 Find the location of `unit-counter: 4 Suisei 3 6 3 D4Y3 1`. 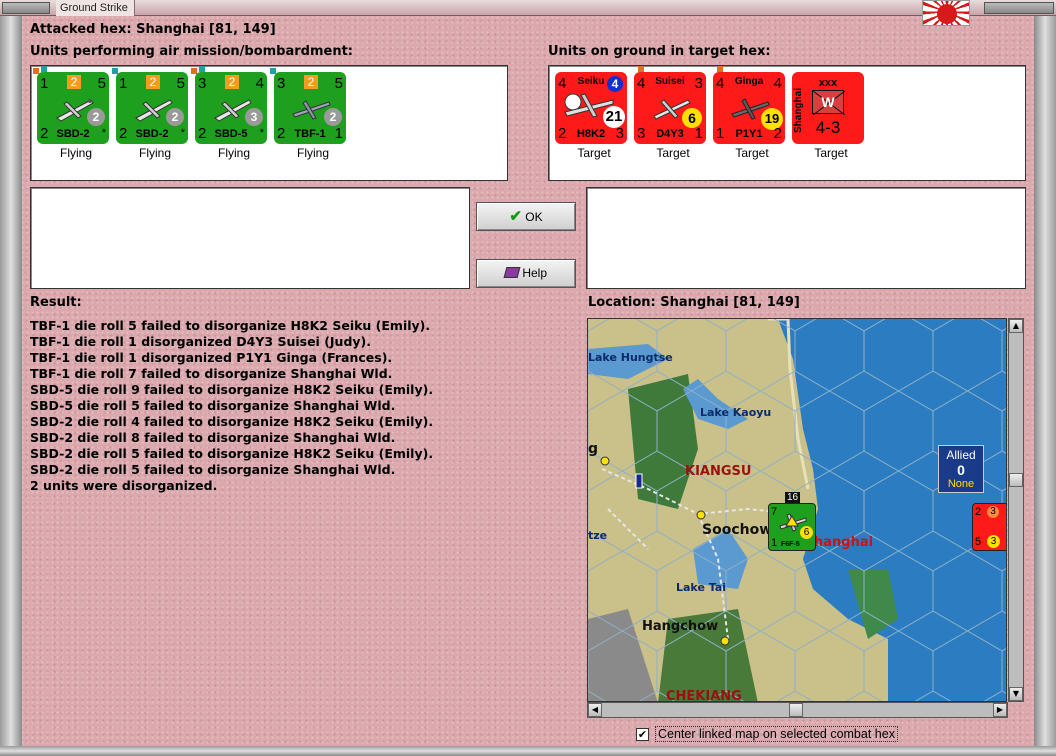

unit-counter: 4 Suisei 3 6 3 D4Y3 1 is located at coordinates (670, 108).